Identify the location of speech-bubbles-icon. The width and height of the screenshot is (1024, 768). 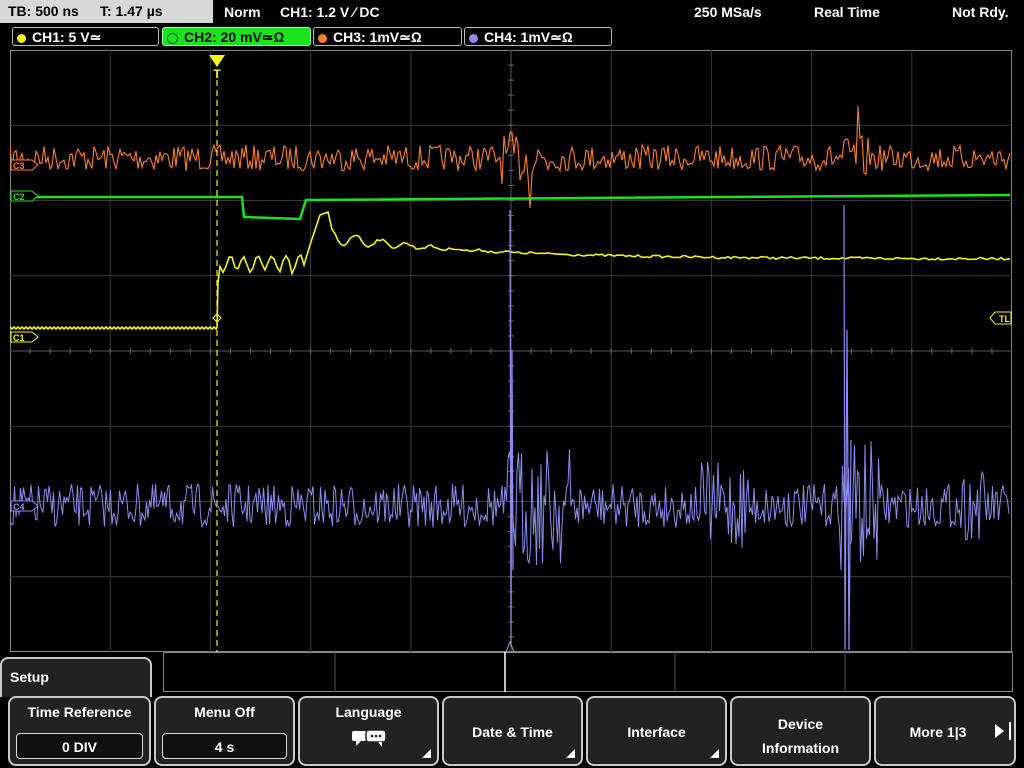
(369, 738).